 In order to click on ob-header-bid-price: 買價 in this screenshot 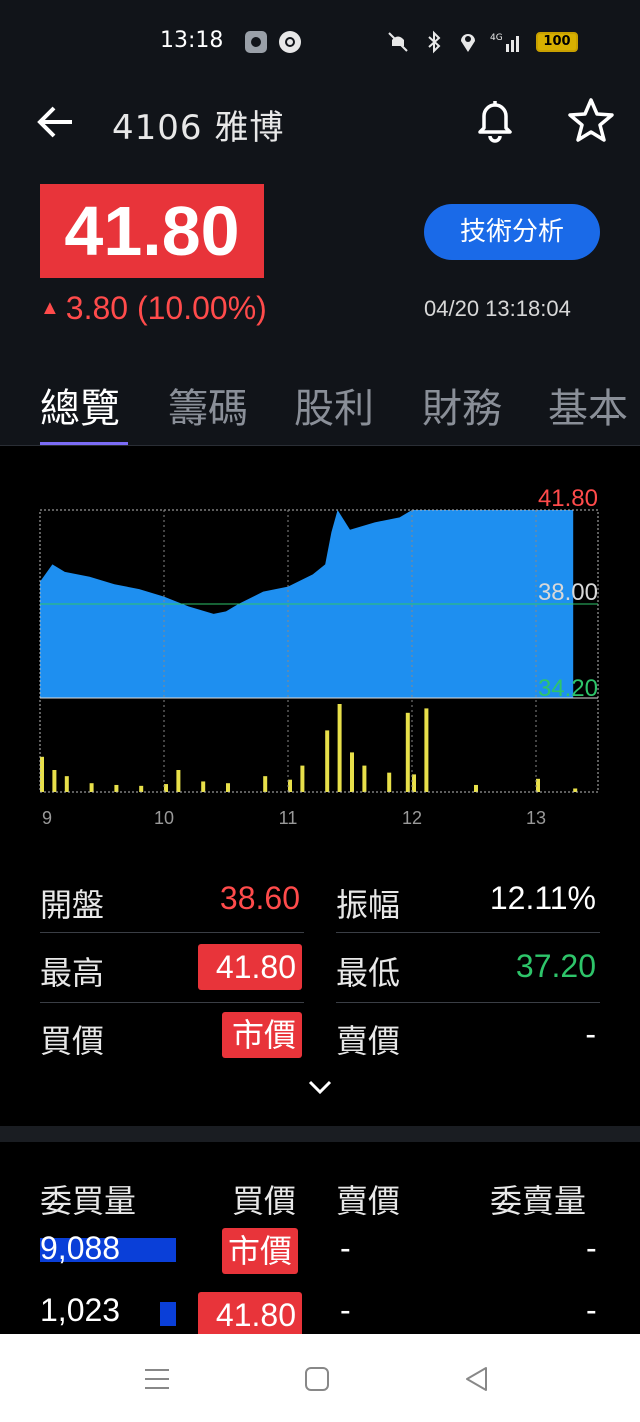, I will do `click(264, 1201)`.